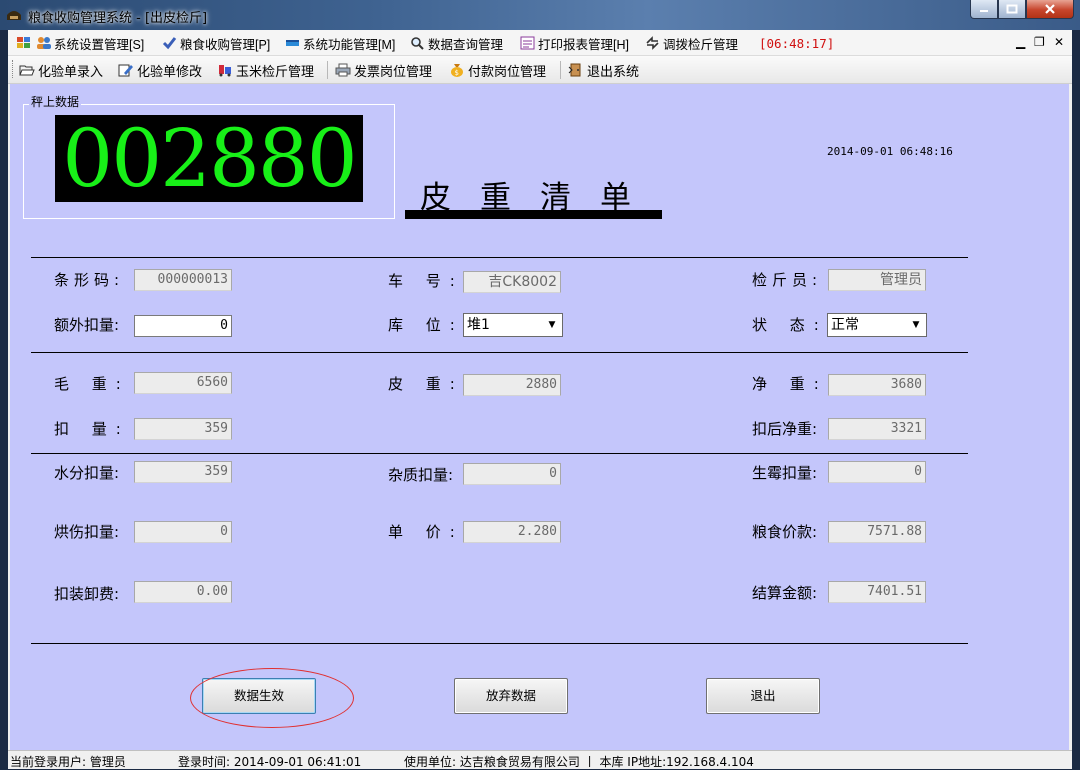  What do you see at coordinates (890, 151) in the screenshot?
I see `form-datetime: 2014-09-01 06:48:16` at bounding box center [890, 151].